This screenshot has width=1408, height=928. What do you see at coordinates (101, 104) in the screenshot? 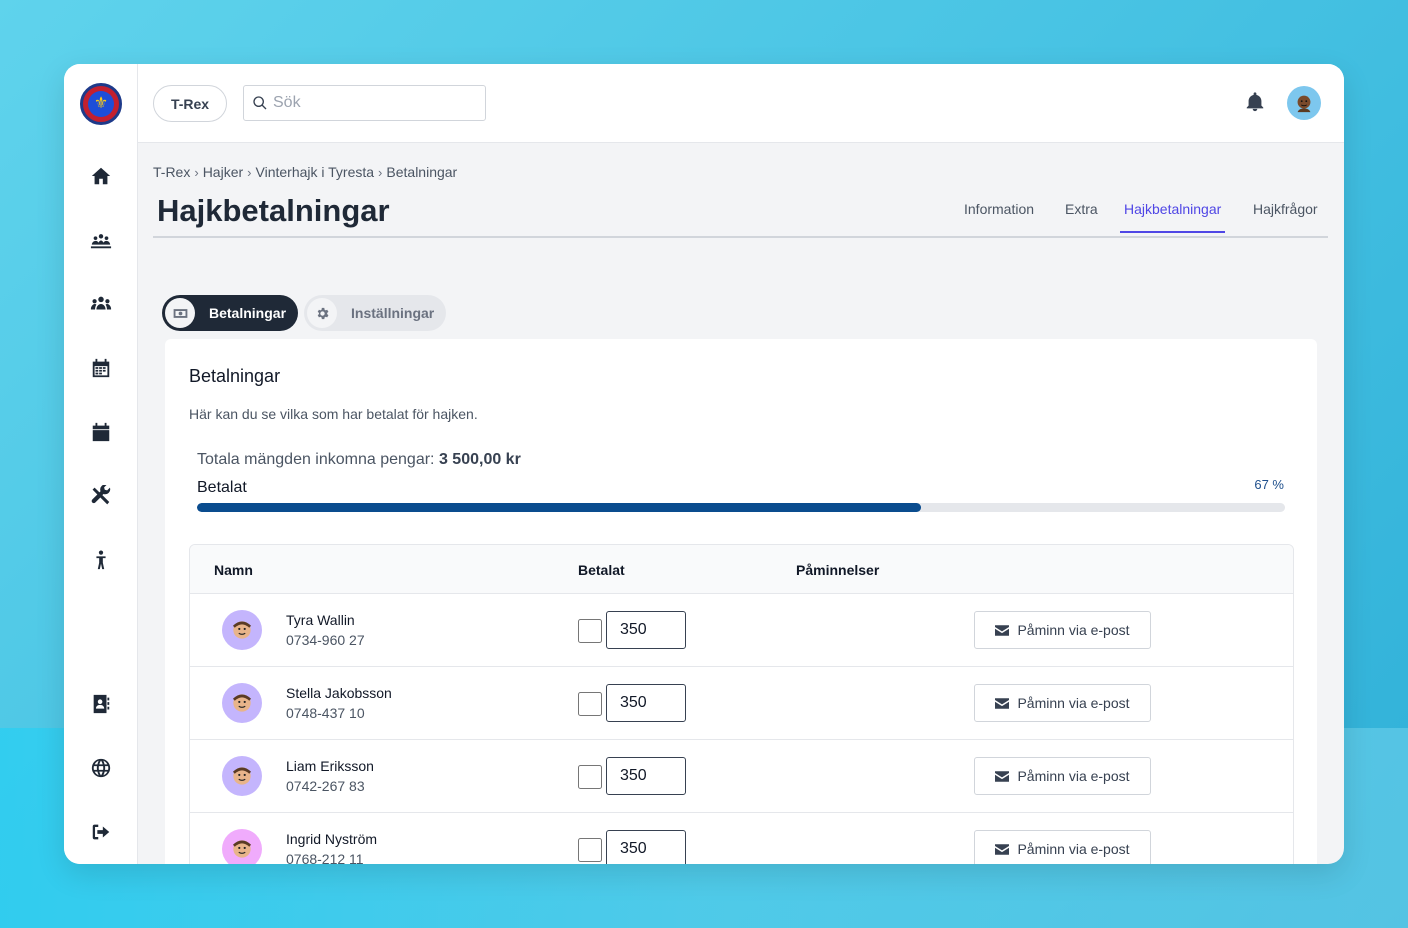
I see `organization-logo: ⚜` at bounding box center [101, 104].